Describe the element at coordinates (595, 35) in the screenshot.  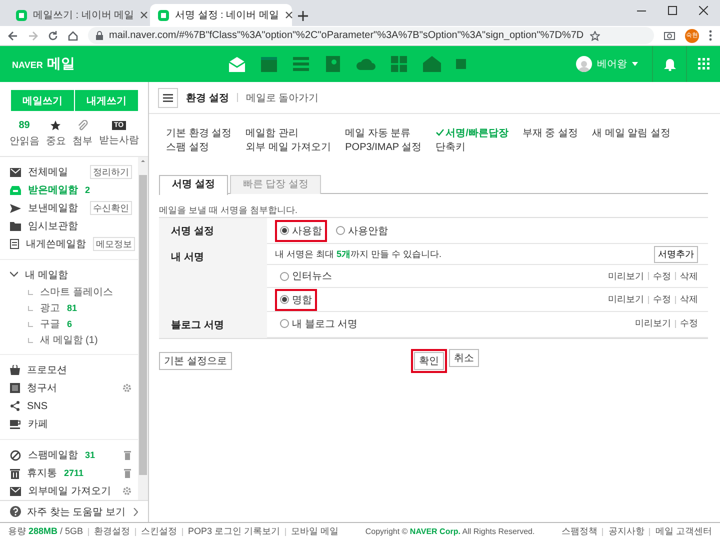
I see `star-outline-icon` at that location.